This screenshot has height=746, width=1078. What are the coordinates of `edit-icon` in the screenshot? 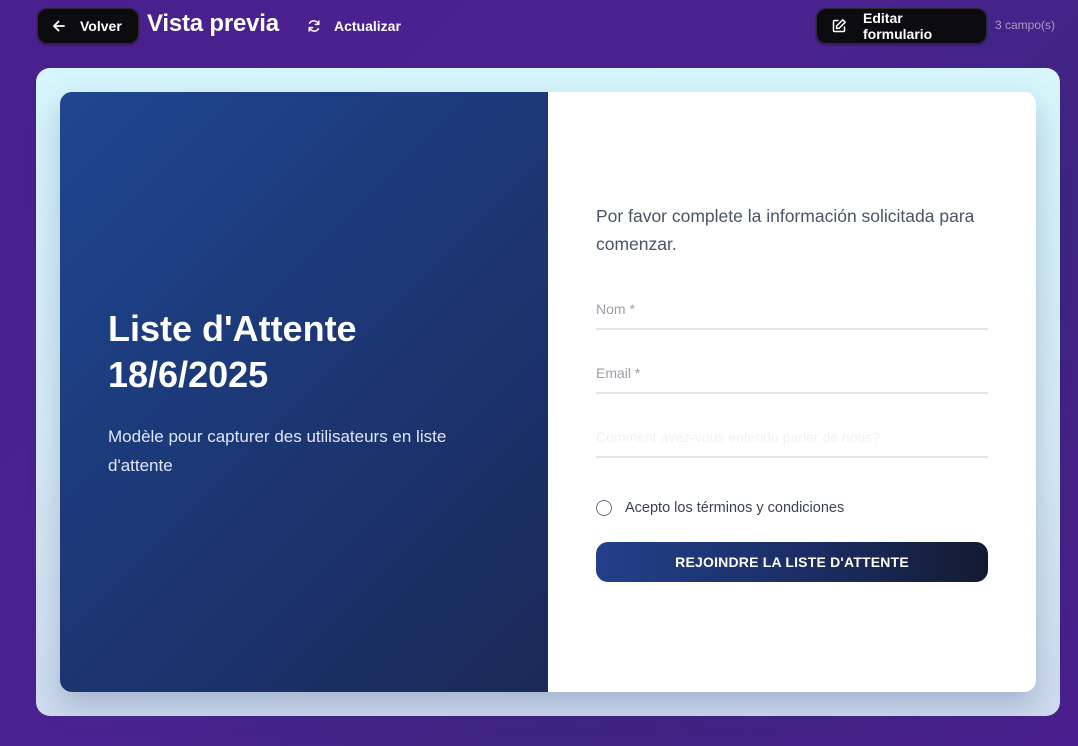 It's located at (839, 26).